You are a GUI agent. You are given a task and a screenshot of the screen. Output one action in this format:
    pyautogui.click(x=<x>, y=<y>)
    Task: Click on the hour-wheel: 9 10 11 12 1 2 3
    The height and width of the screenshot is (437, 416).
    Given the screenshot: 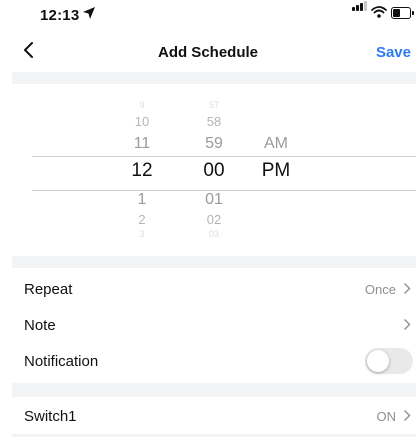 What is the action you would take?
    pyautogui.click(x=142, y=170)
    